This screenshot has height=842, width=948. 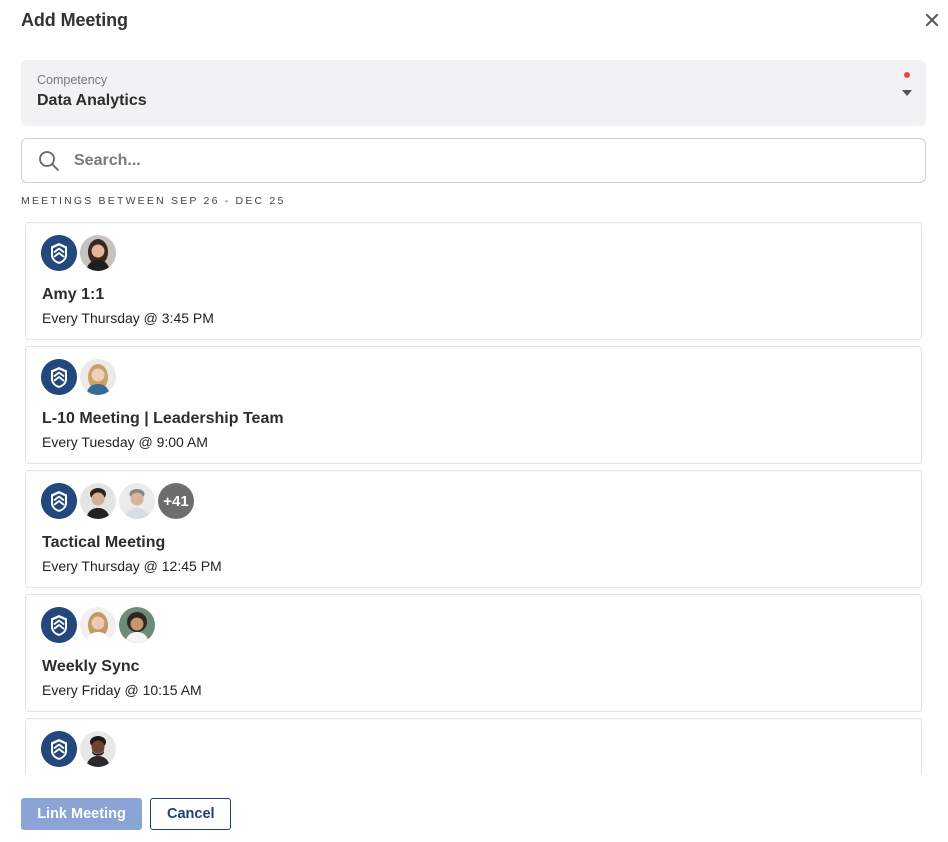 I want to click on dialog-header: Add Meeting, so click(x=484, y=22).